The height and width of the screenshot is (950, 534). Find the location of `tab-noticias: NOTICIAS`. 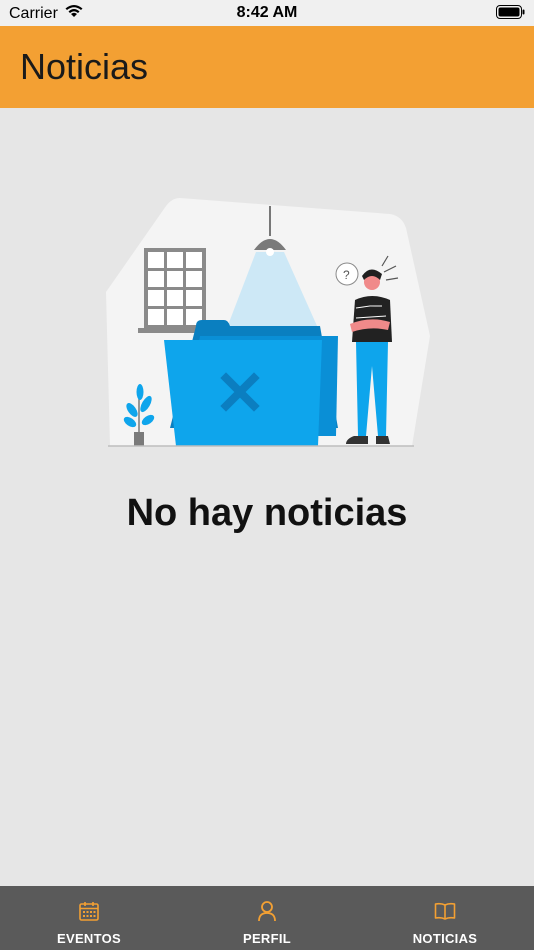

tab-noticias: NOTICIAS is located at coordinates (445, 918).